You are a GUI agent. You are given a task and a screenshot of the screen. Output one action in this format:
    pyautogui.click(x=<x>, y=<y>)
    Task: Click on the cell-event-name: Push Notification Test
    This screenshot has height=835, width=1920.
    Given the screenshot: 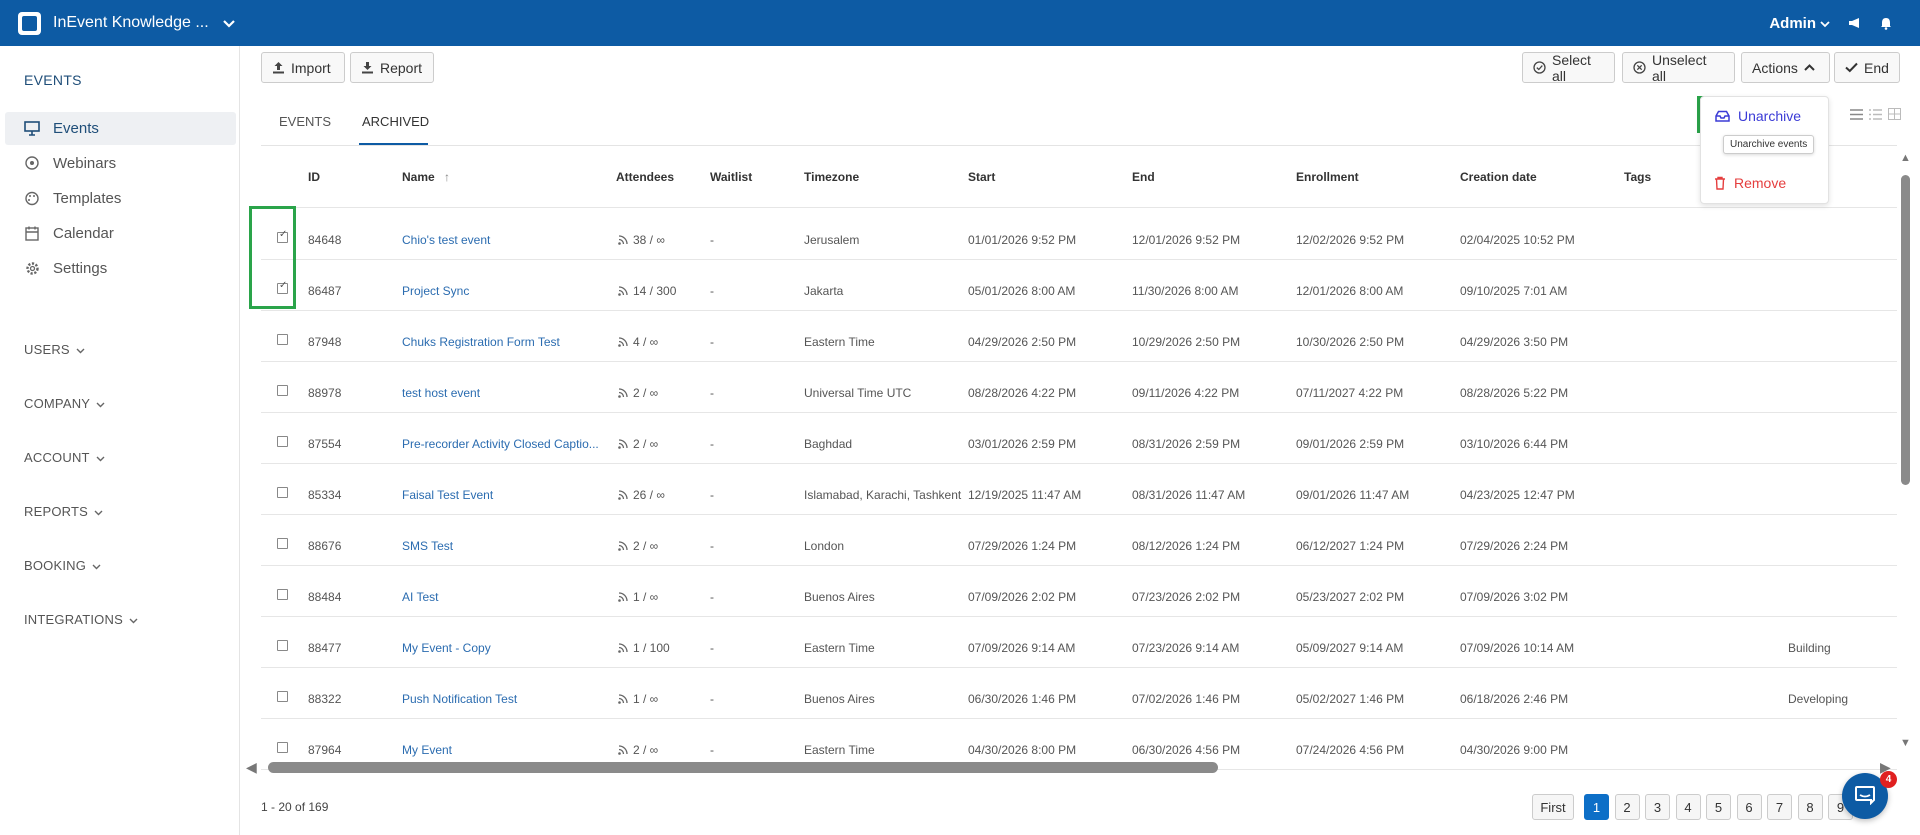 What is the action you would take?
    pyautogui.click(x=459, y=699)
    